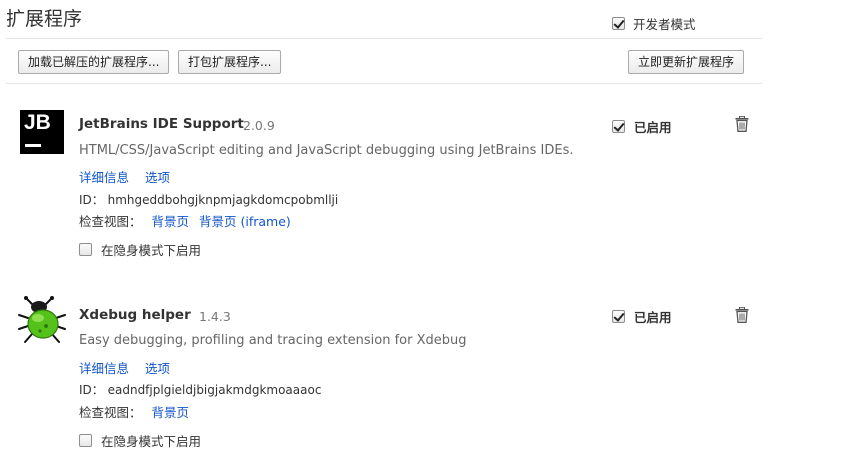 This screenshot has width=865, height=466. What do you see at coordinates (686, 62) in the screenshot?
I see `update-extensions-button: 立即更新扩展程序` at bounding box center [686, 62].